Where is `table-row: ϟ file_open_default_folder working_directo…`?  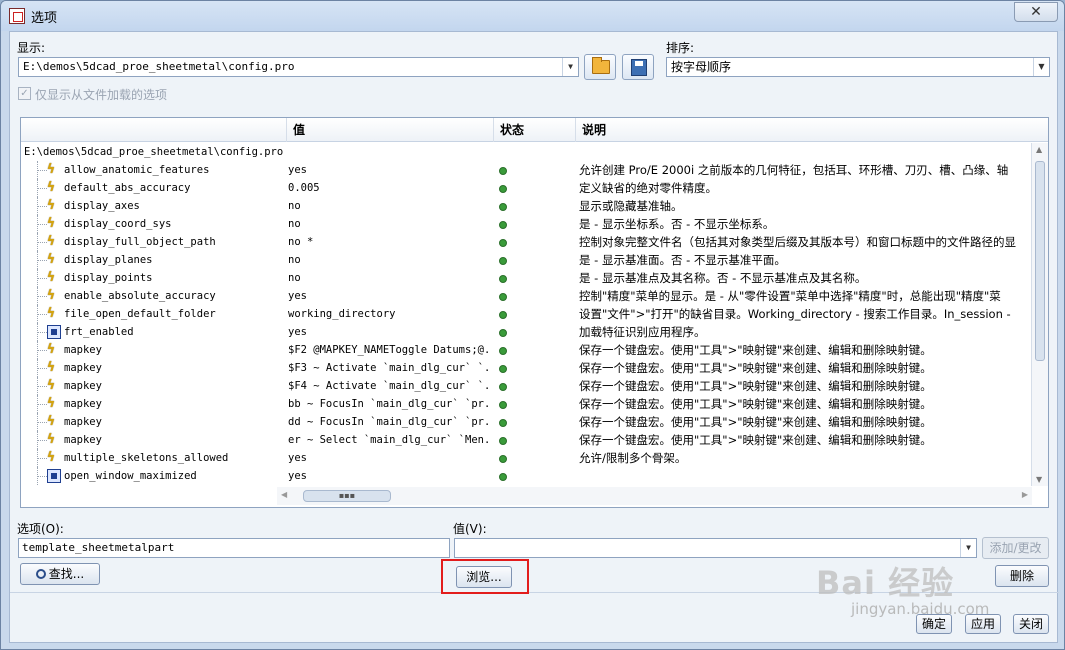 table-row: ϟ file_open_default_folder working_directo… is located at coordinates (526, 314).